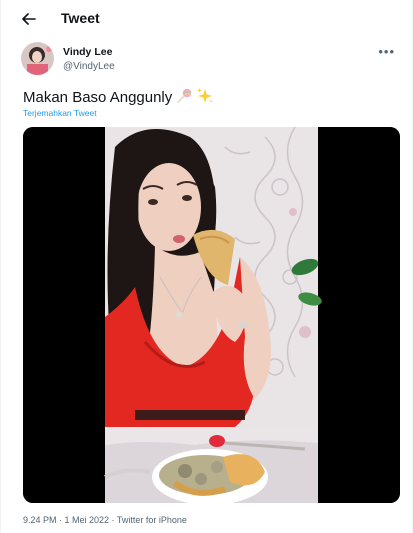 This screenshot has width=413, height=533. I want to click on top-bar: Tweet, so click(207, 19).